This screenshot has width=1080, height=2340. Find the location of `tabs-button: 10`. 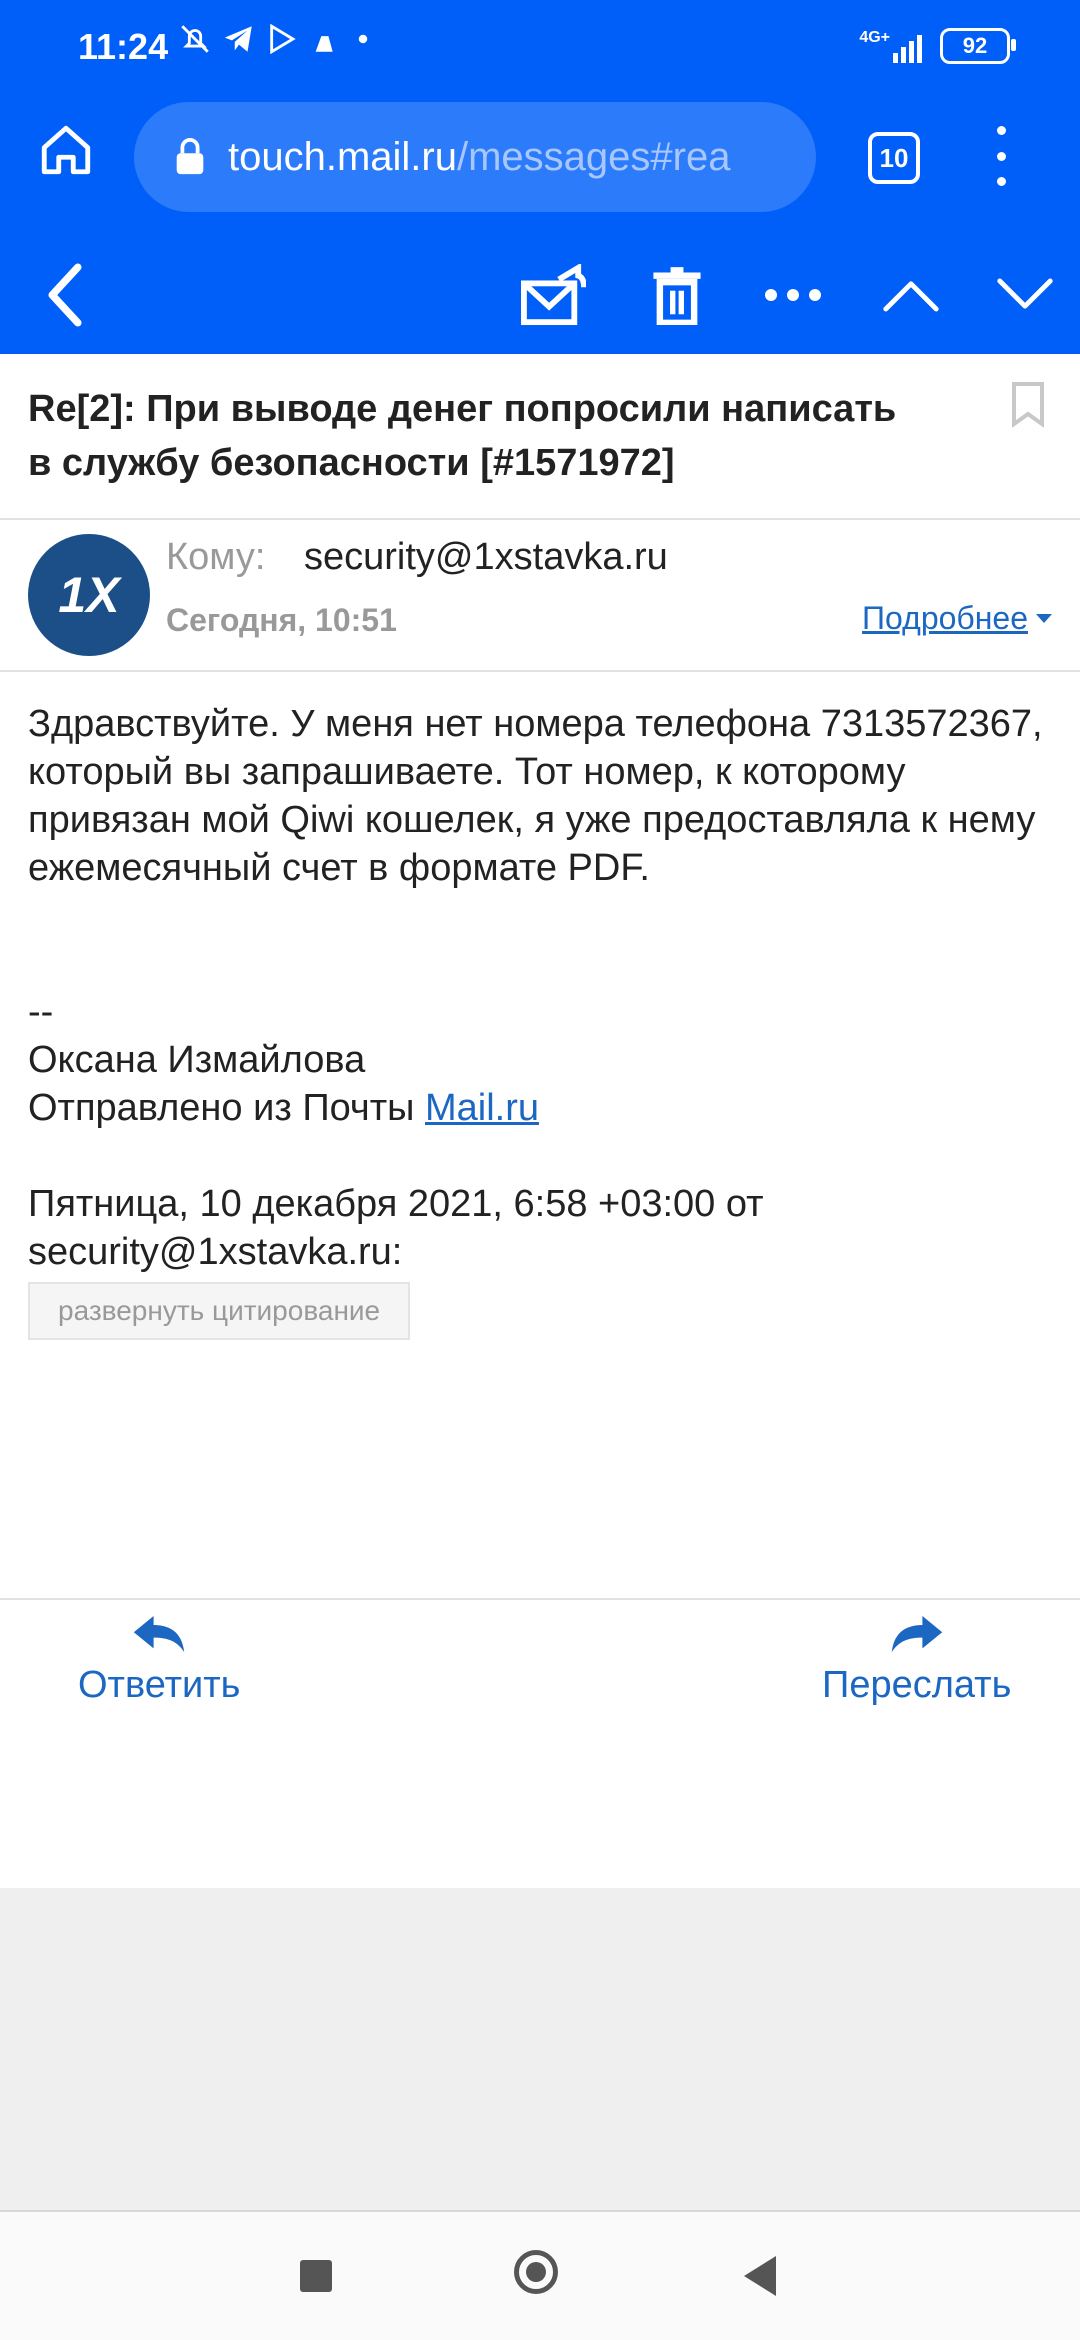

tabs-button: 10 is located at coordinates (894, 158).